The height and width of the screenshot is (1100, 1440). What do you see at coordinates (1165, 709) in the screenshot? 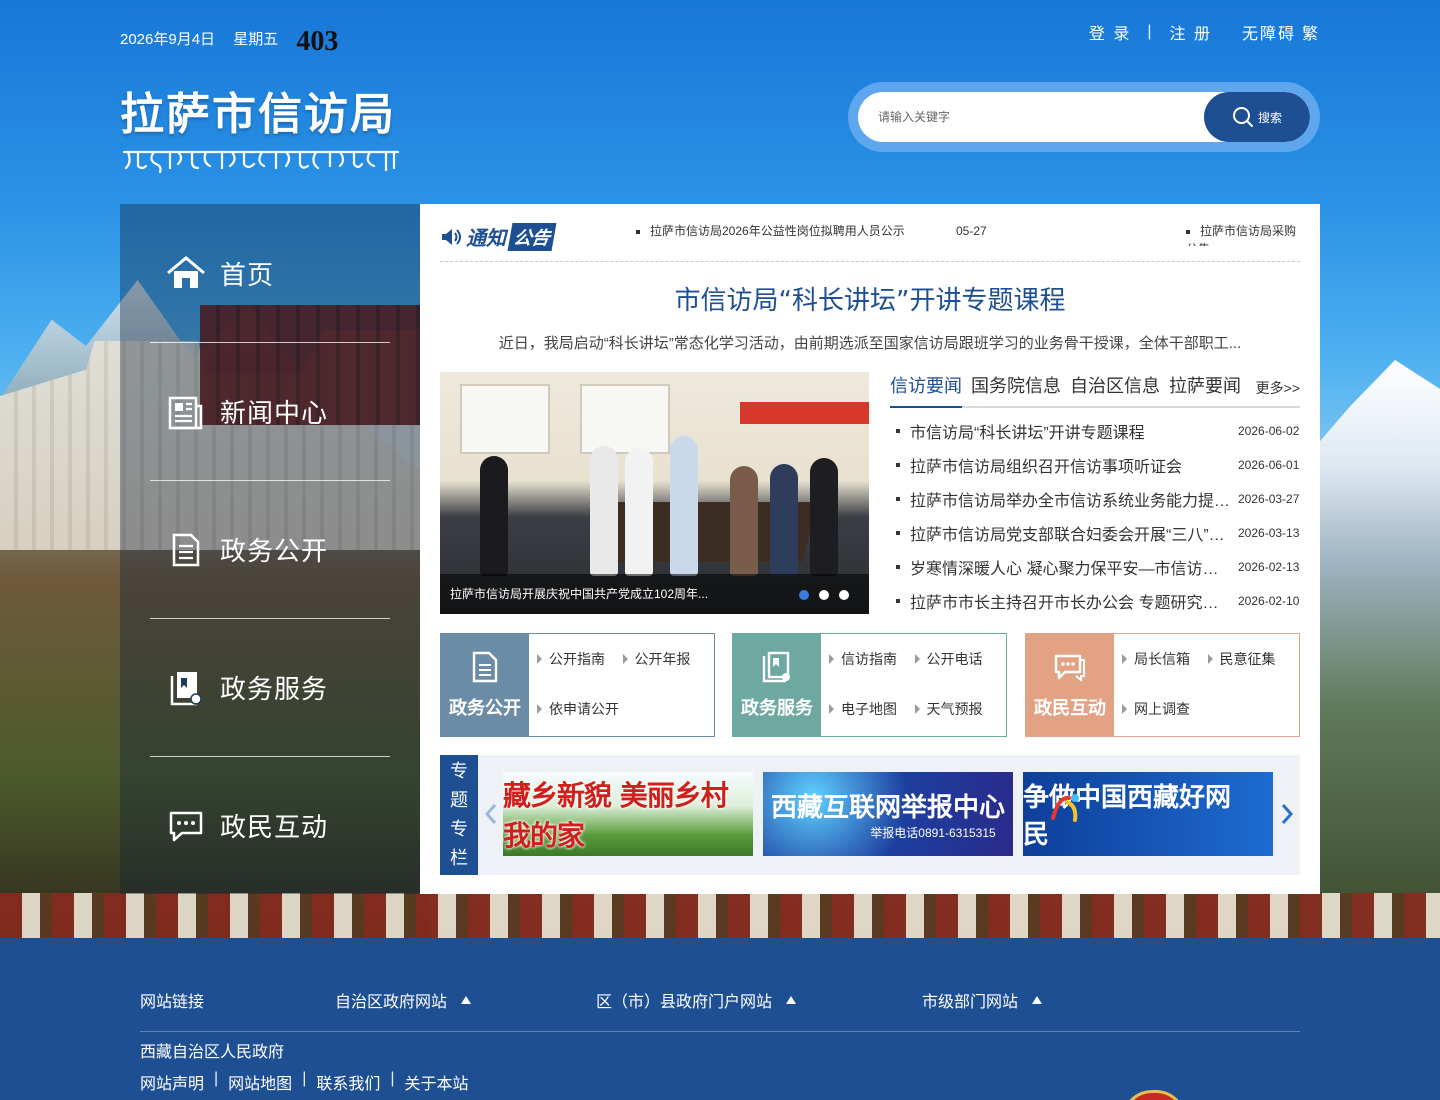
I see `link-online-survey: 网上调查` at bounding box center [1165, 709].